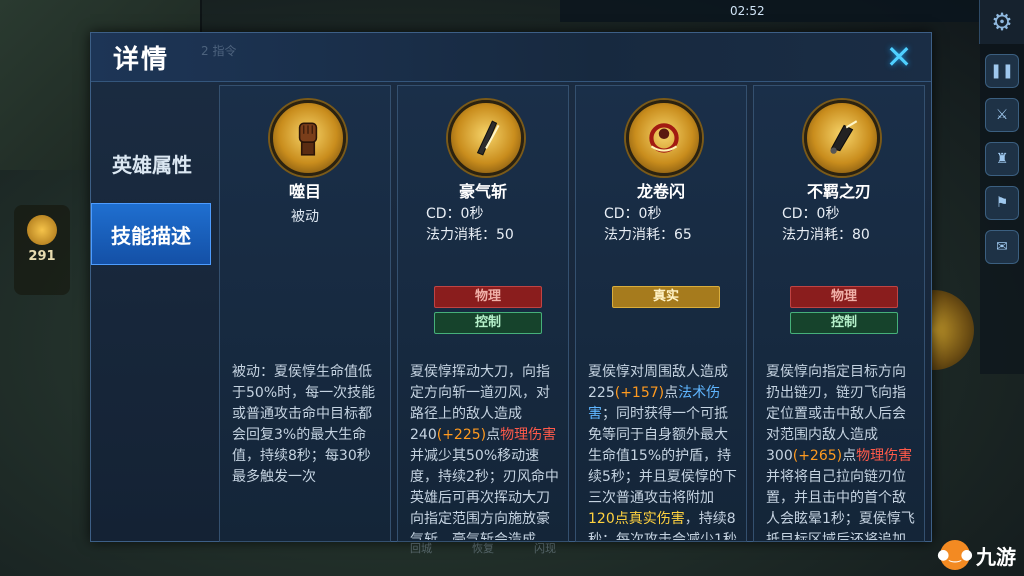  What do you see at coordinates (838, 191) in the screenshot?
I see `skill-name: 不羁之刃` at bounding box center [838, 191].